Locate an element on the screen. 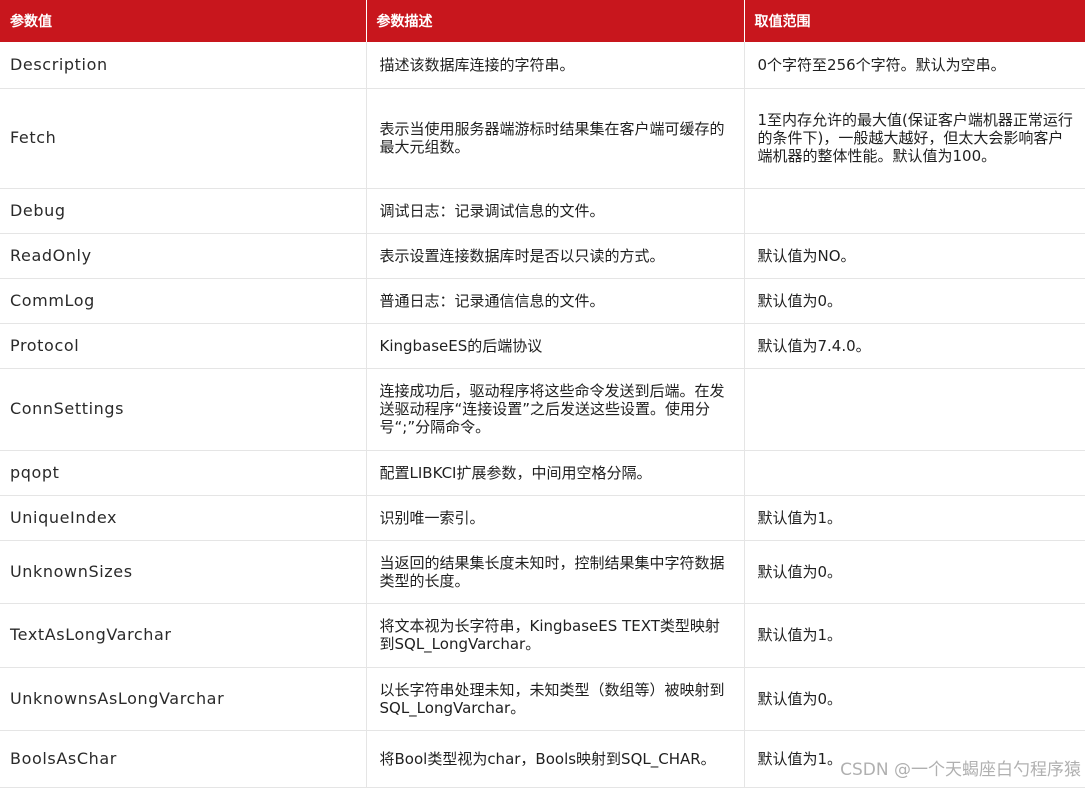  param-desc-cell: 描述该数据库连接的字符串。 is located at coordinates (555, 65).